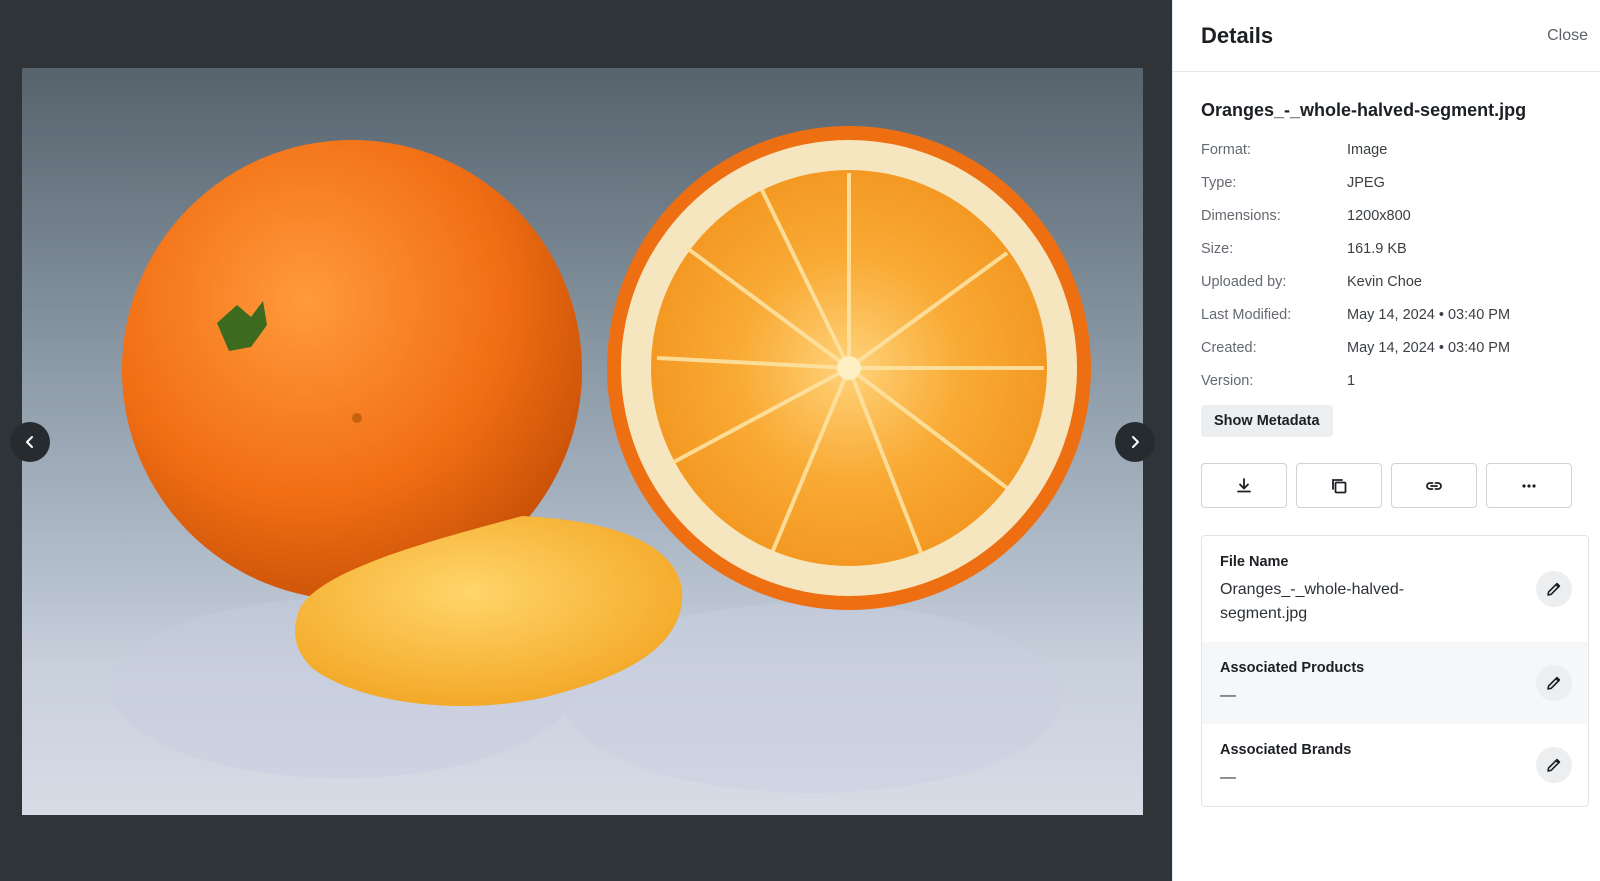  What do you see at coordinates (1246, 314) in the screenshot?
I see `metadata-label: Last Modified:` at bounding box center [1246, 314].